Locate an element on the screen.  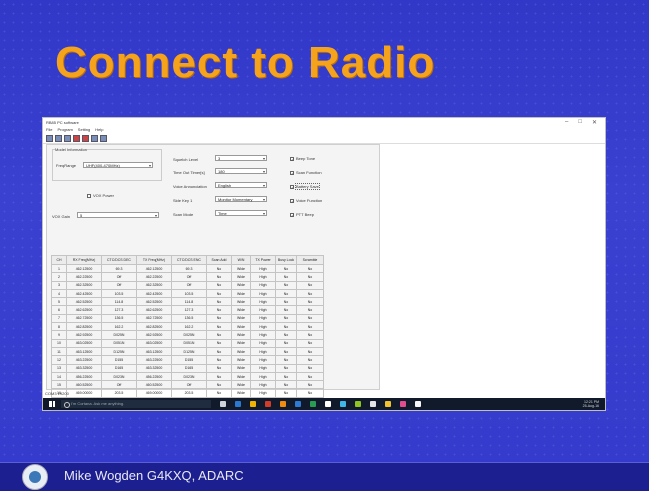
table-cell: 2 is located at coordinates (59, 277).